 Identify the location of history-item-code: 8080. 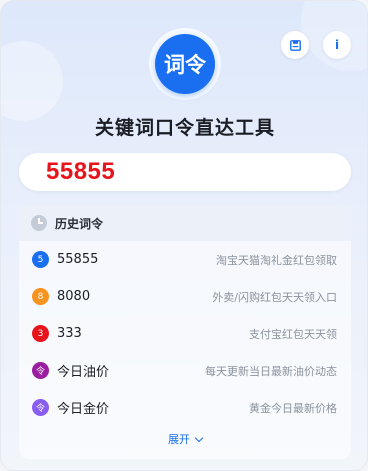
(74, 296).